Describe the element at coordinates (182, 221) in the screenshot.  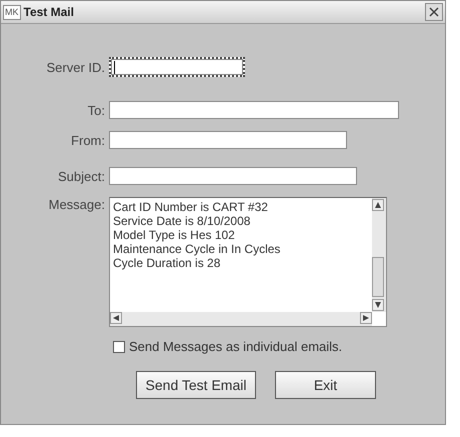
I see `message-line: Service Date is 8/10/2008` at that location.